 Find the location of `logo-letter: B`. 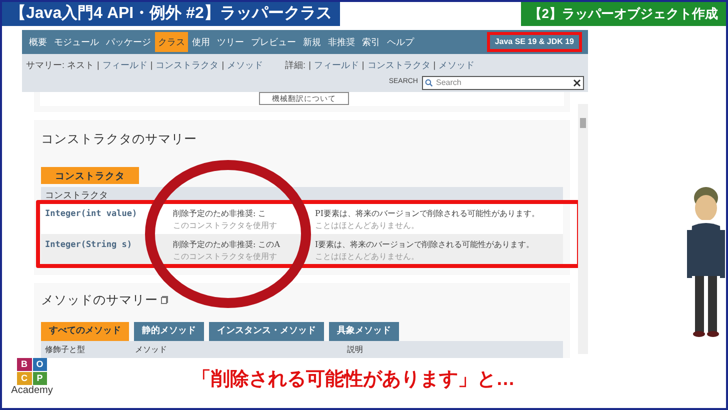

logo-letter: B is located at coordinates (24, 364).